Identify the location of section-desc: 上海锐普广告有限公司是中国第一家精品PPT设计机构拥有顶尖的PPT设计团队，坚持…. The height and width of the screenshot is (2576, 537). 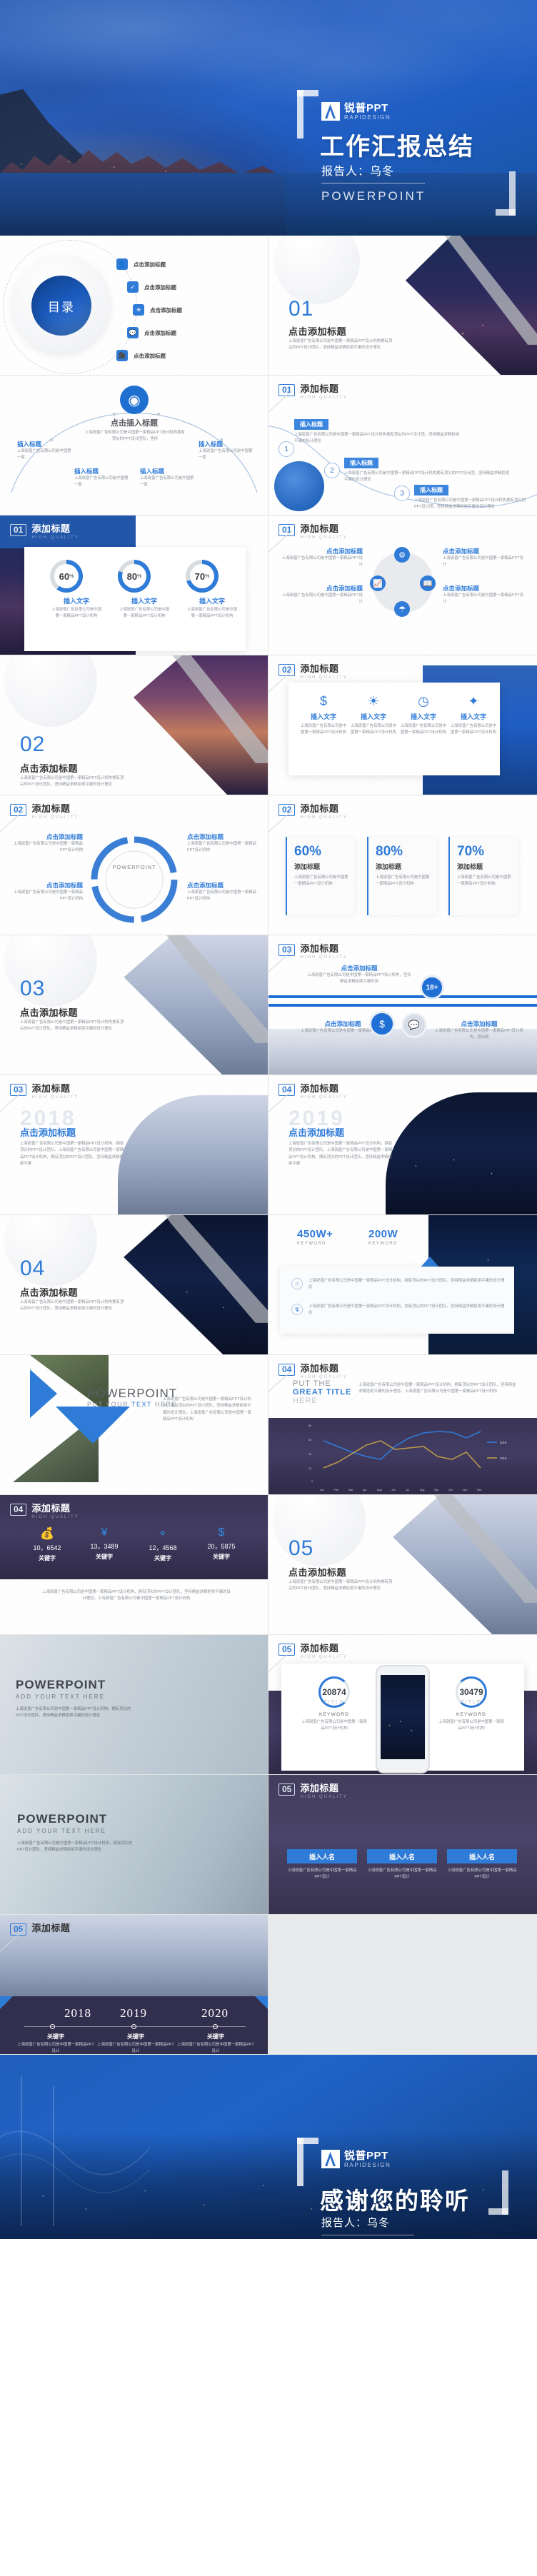
(72, 1026).